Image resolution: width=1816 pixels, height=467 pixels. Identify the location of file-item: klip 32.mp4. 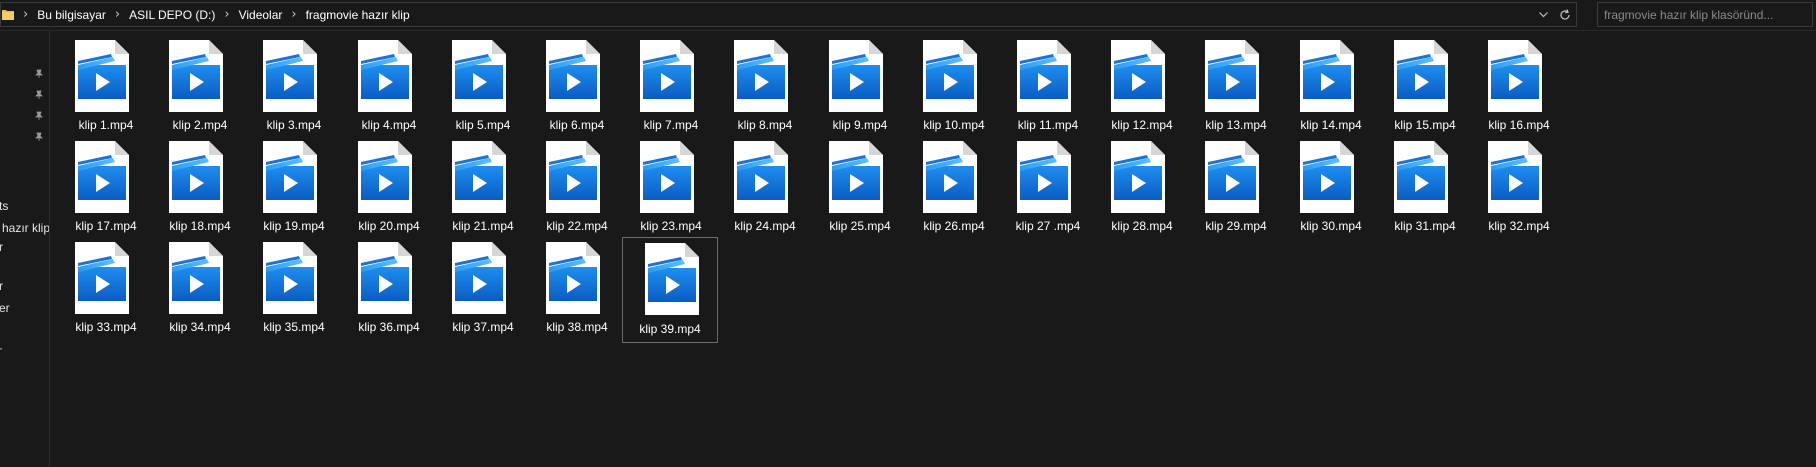
(1519, 191).